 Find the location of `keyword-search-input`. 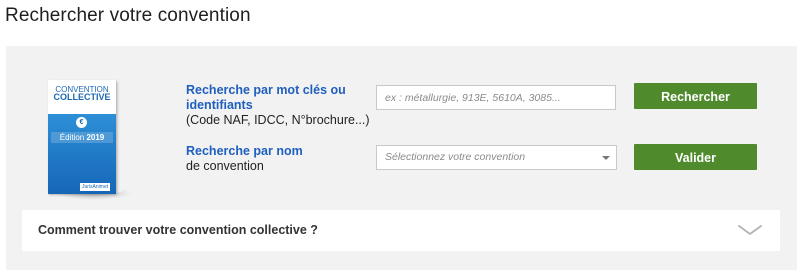

keyword-search-input is located at coordinates (496, 97).